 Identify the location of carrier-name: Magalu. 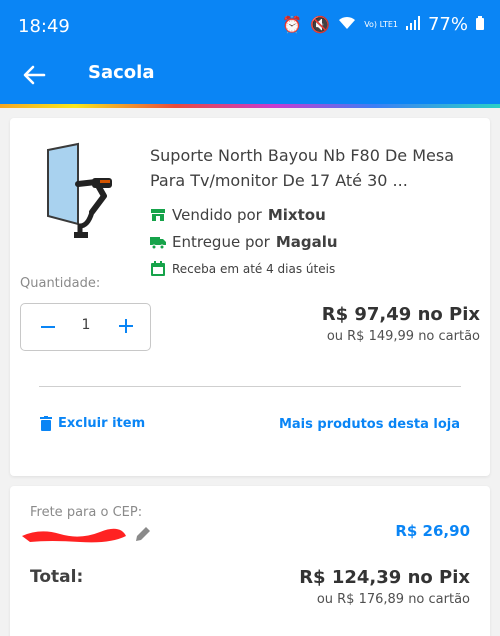
(306, 242).